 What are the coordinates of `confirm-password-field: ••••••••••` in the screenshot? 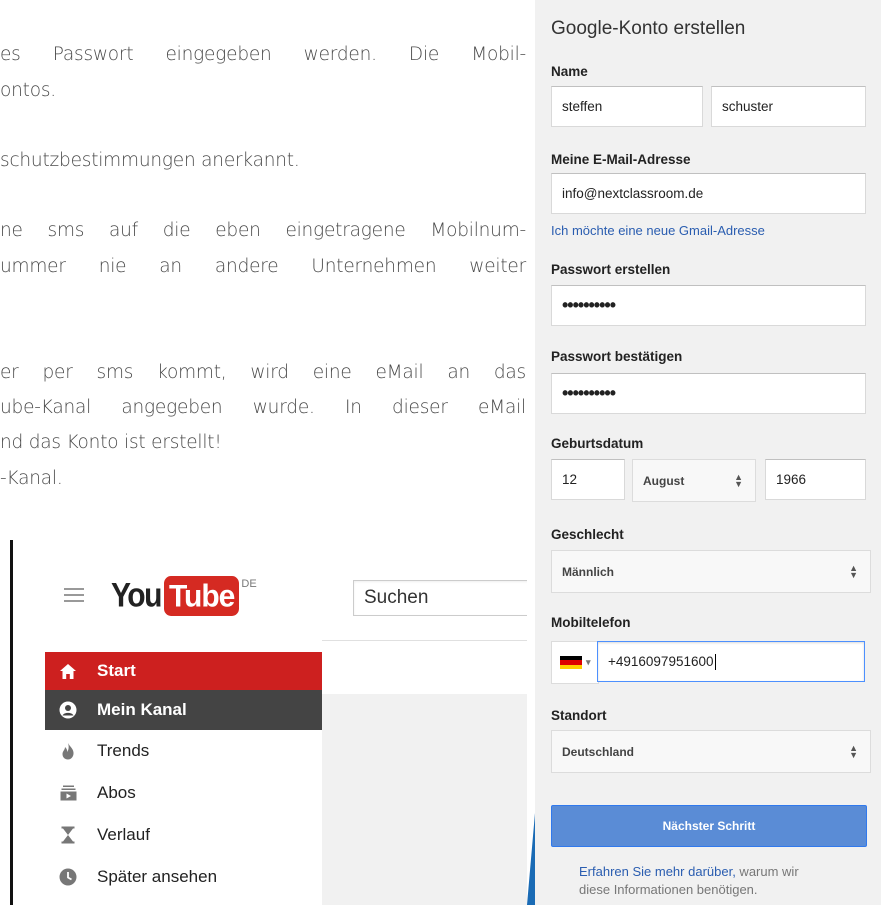 It's located at (708, 393).